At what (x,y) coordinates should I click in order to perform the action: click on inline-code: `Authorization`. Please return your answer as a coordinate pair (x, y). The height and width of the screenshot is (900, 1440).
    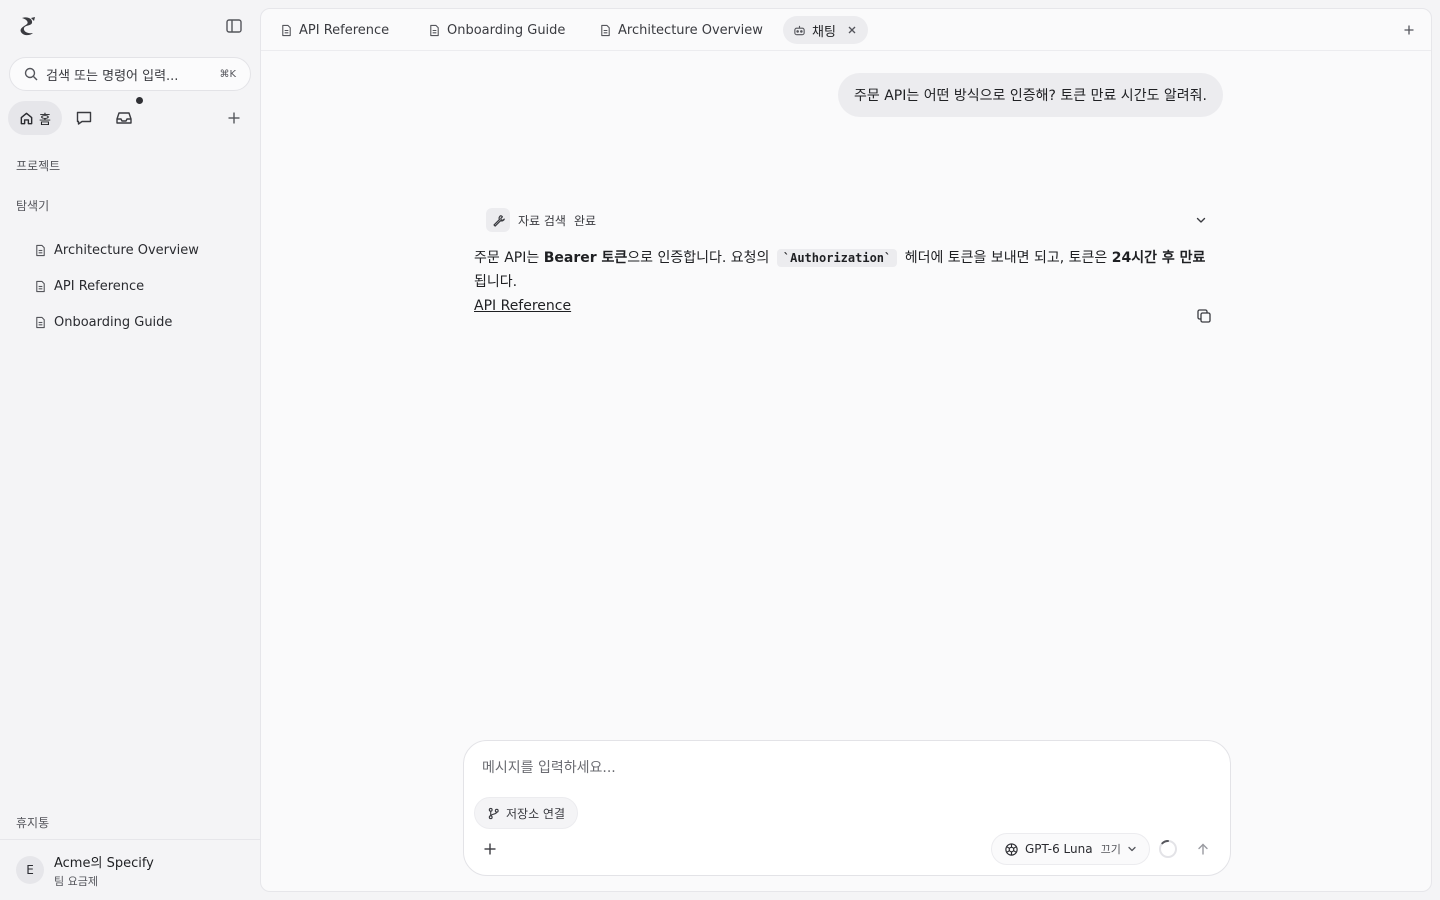
    Looking at the image, I should click on (837, 258).